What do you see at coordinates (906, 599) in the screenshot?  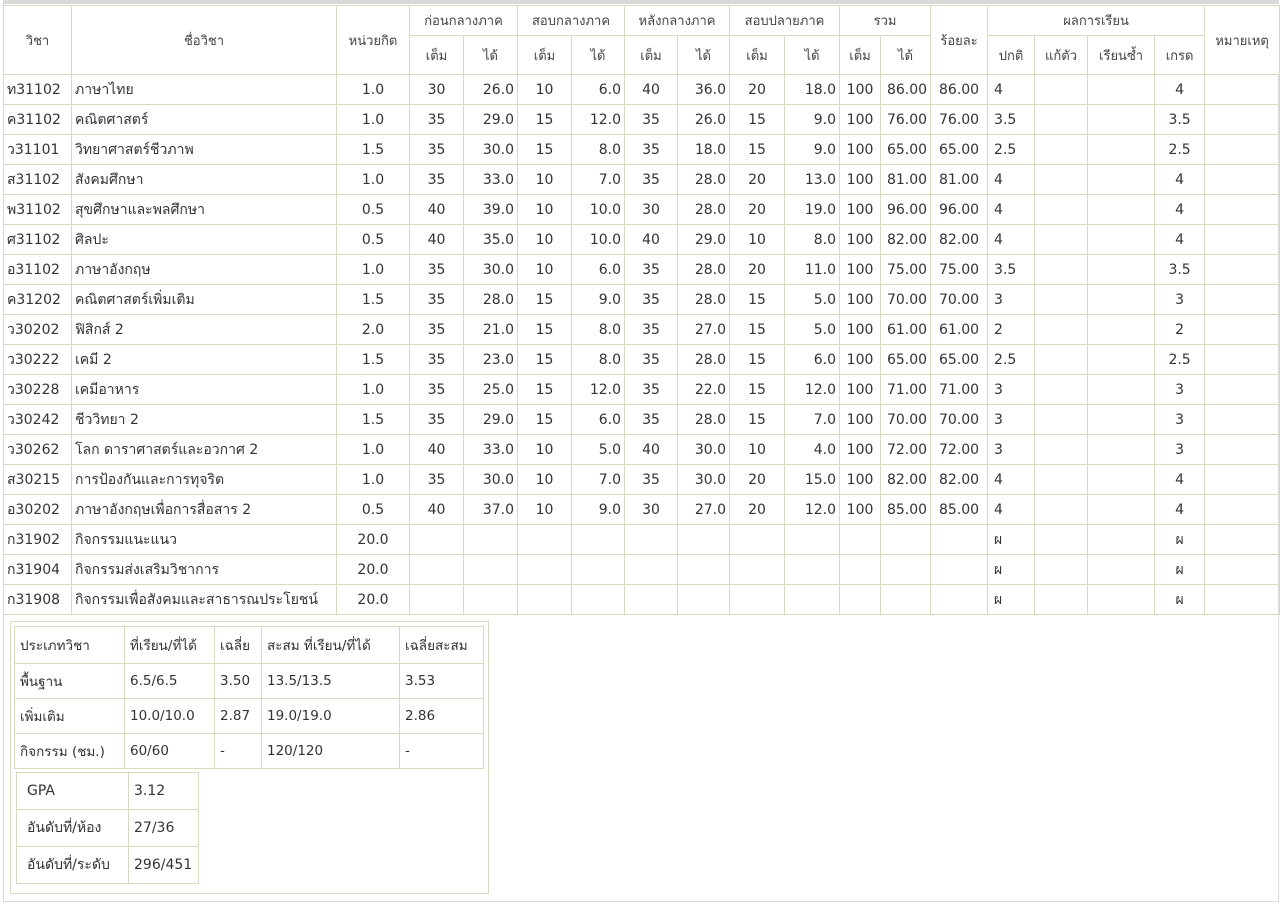 I see `cell-total-got` at bounding box center [906, 599].